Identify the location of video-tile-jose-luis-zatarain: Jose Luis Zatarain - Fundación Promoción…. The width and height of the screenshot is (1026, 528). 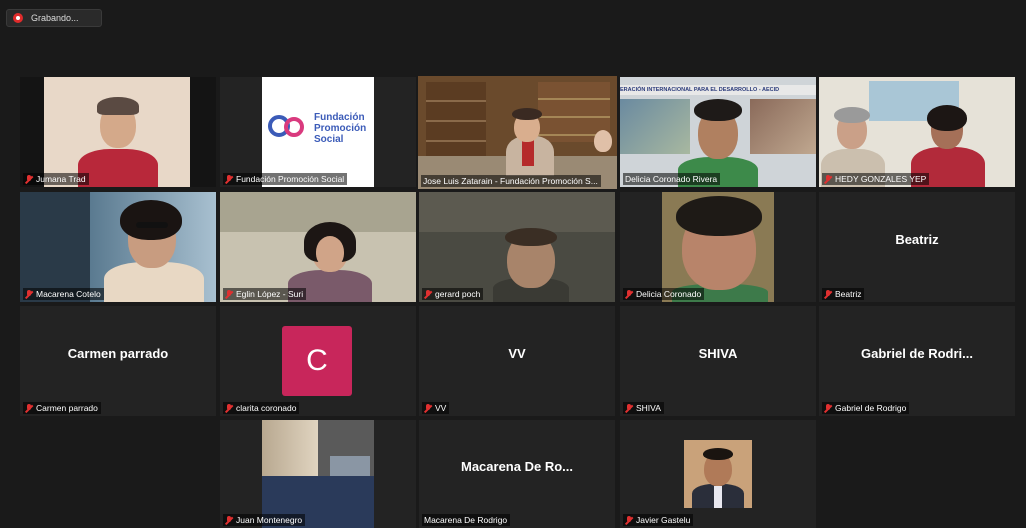
(517, 132).